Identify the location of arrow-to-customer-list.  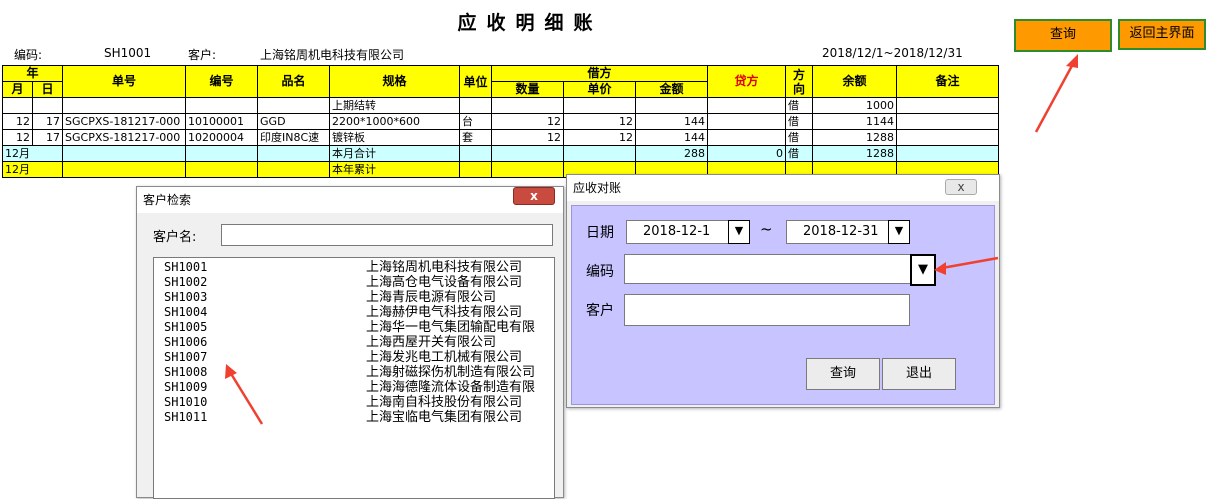
(244, 394).